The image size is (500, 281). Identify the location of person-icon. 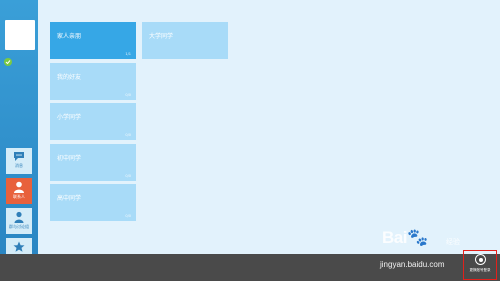
(19, 187).